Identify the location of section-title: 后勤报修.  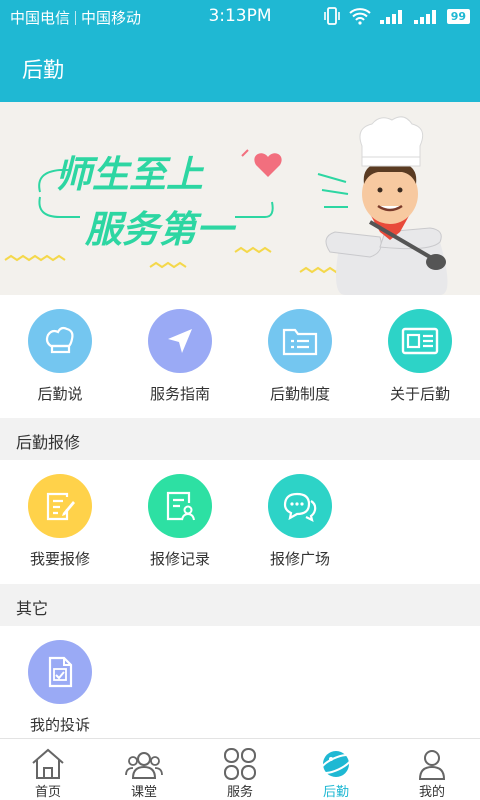
(48, 442).